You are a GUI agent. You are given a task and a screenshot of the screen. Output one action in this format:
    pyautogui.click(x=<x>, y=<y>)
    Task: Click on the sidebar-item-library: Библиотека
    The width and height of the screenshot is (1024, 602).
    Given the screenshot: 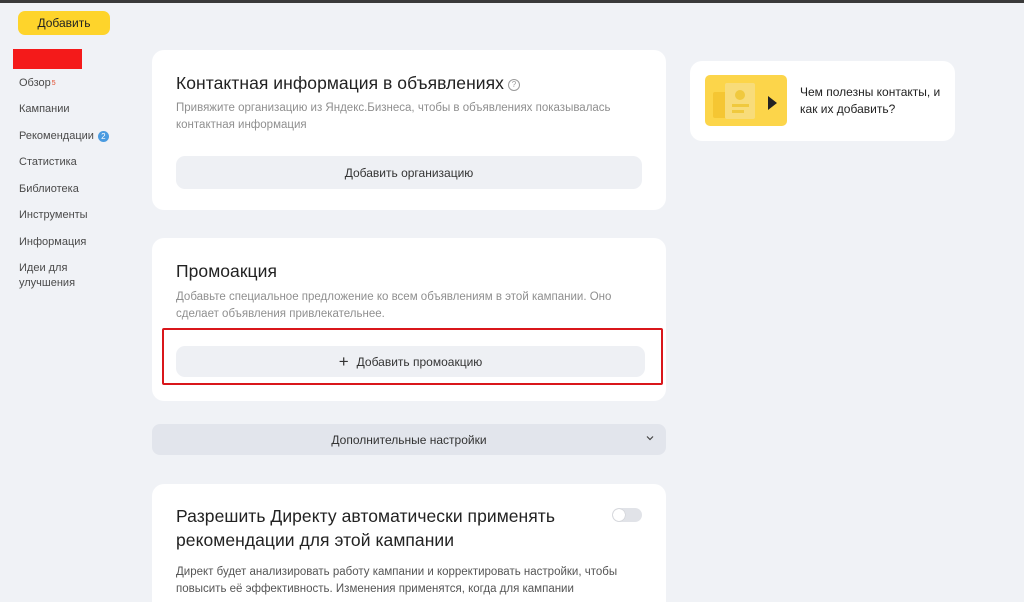 What is the action you would take?
    pyautogui.click(x=49, y=189)
    